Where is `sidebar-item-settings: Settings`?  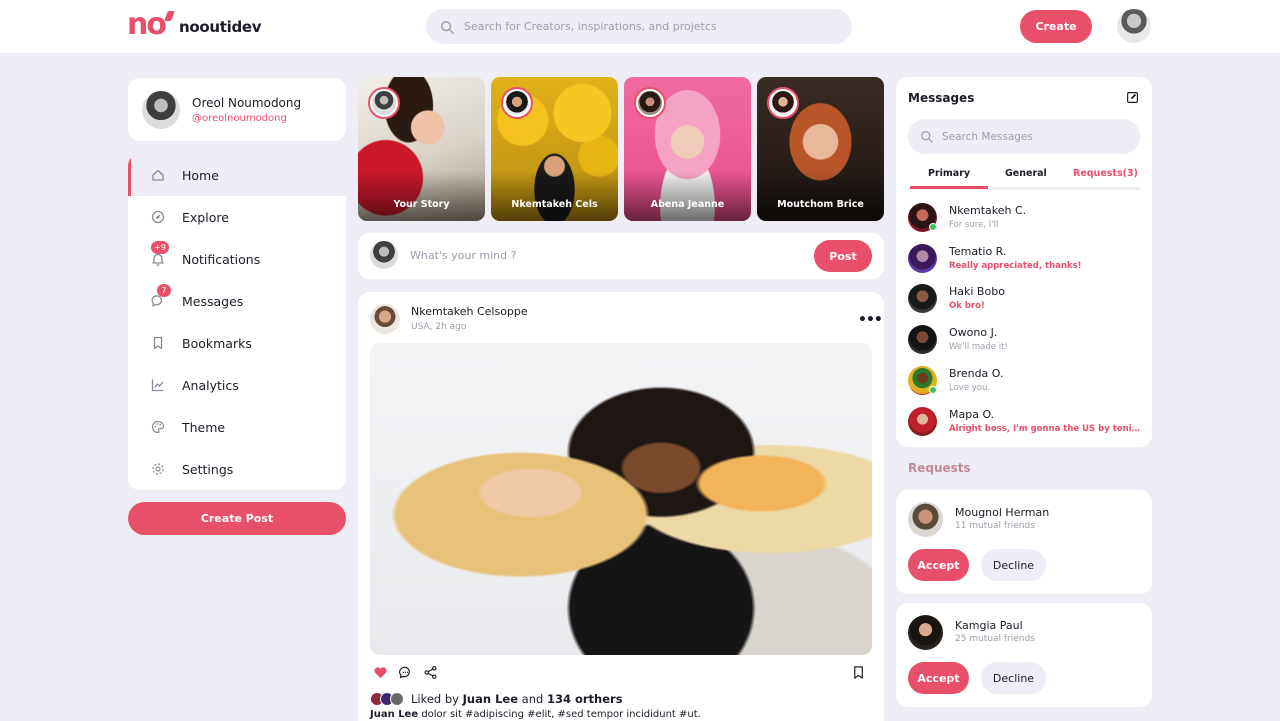
sidebar-item-settings: Settings is located at coordinates (237, 469).